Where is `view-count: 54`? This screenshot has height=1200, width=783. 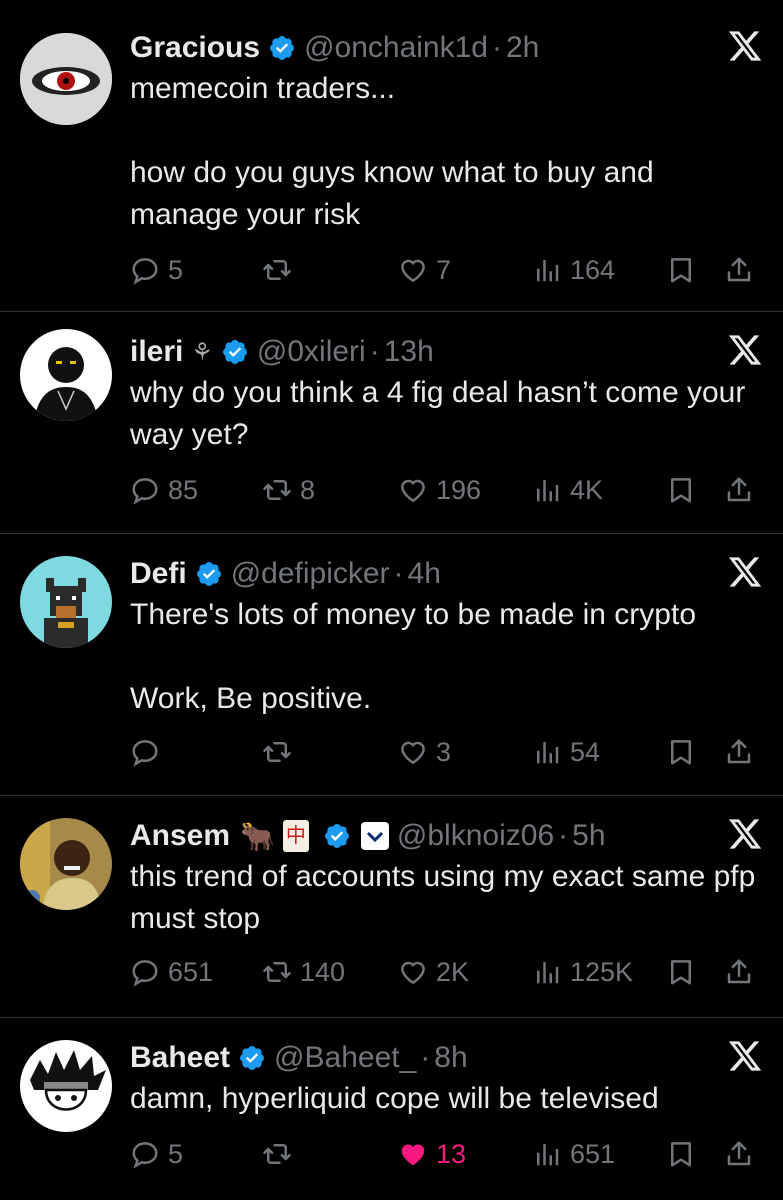
view-count: 54 is located at coordinates (585, 751).